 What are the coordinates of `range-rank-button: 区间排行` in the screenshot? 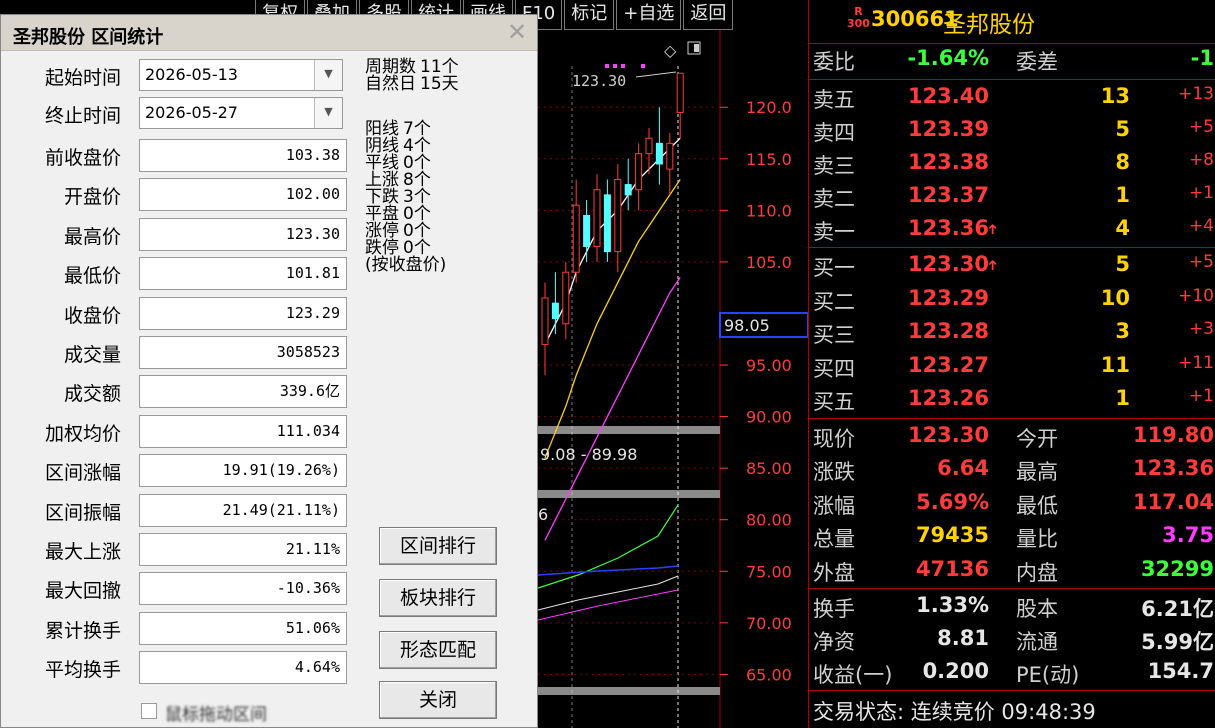 It's located at (438, 546).